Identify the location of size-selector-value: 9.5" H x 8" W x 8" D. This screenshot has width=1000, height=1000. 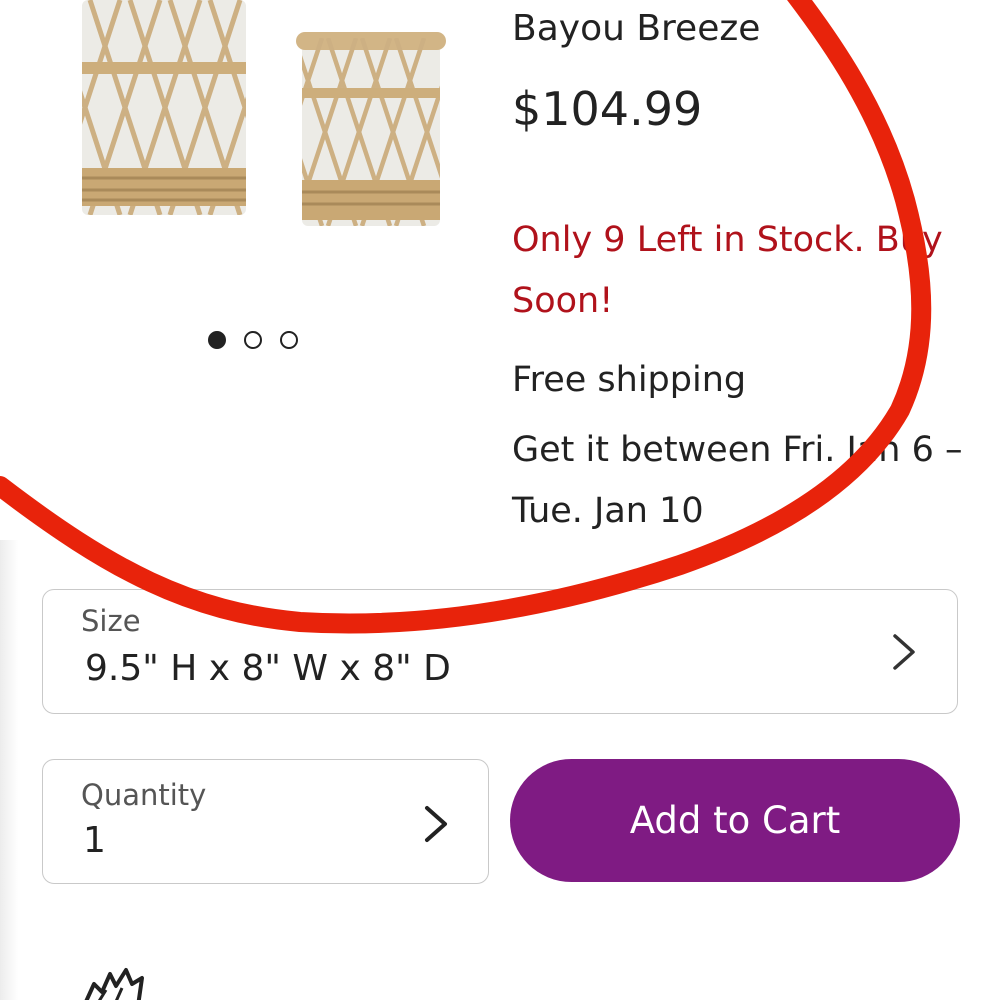
(268, 668).